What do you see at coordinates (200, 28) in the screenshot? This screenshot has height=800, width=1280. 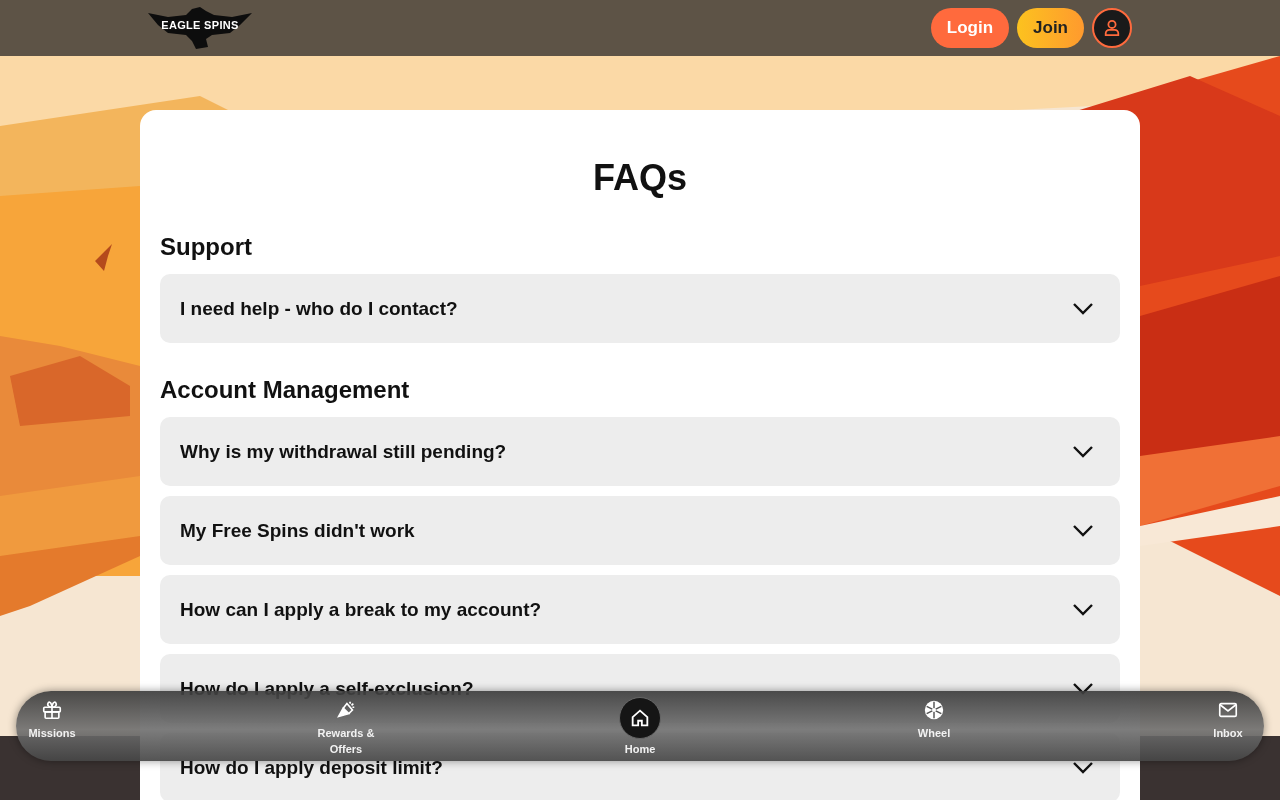 I see `eagle-icon` at bounding box center [200, 28].